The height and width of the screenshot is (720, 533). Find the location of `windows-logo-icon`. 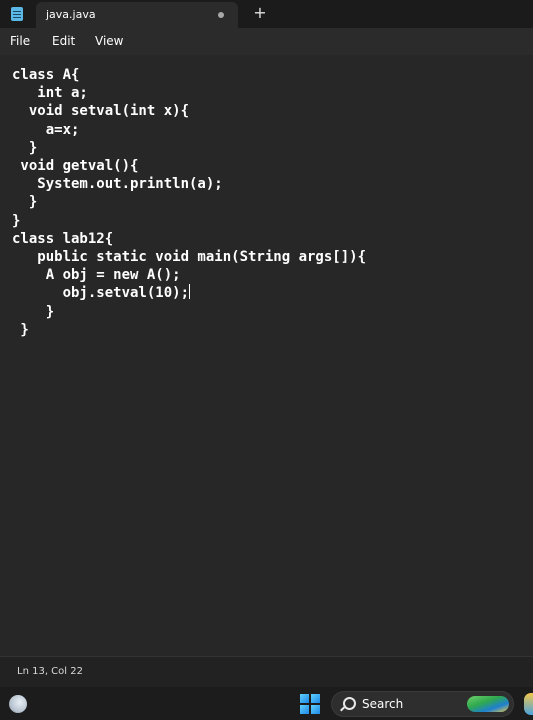

windows-logo-icon is located at coordinates (304, 698).